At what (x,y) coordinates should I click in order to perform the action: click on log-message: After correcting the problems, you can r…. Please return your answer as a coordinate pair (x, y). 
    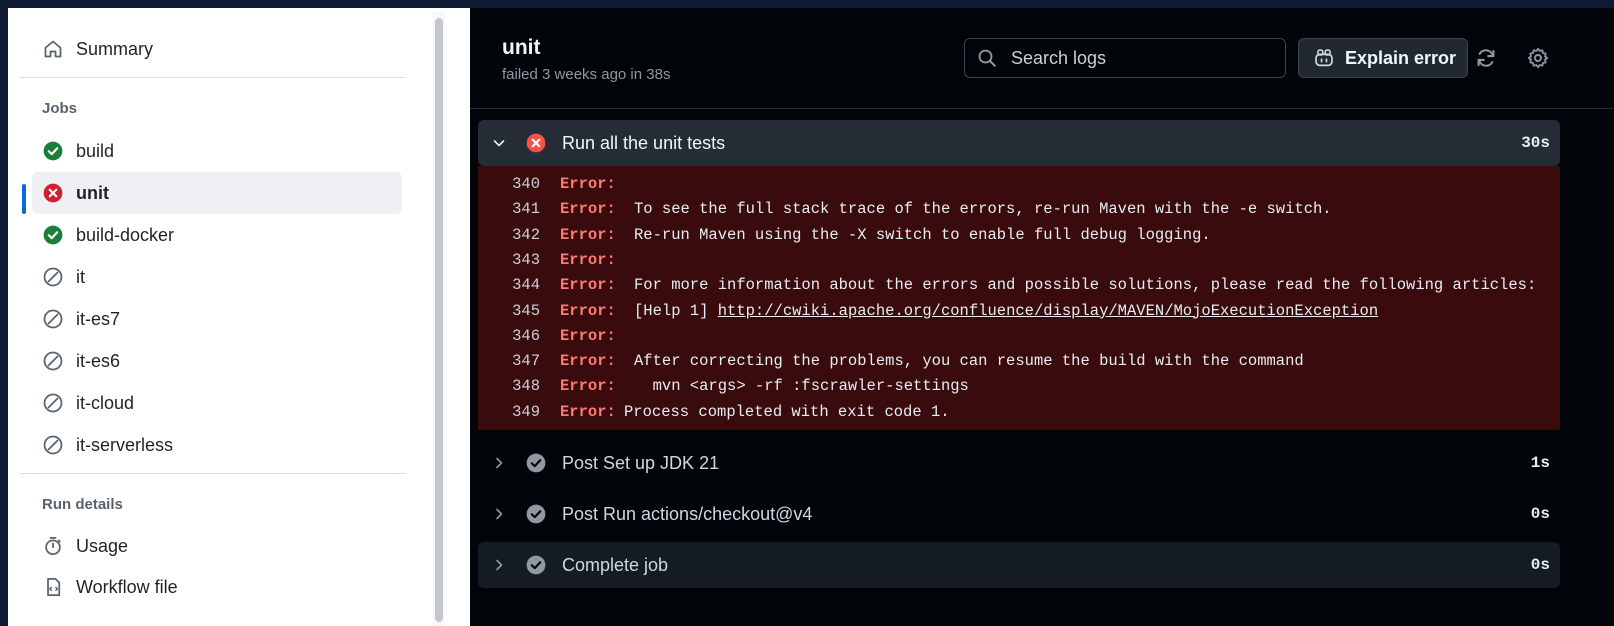
    Looking at the image, I should click on (969, 361).